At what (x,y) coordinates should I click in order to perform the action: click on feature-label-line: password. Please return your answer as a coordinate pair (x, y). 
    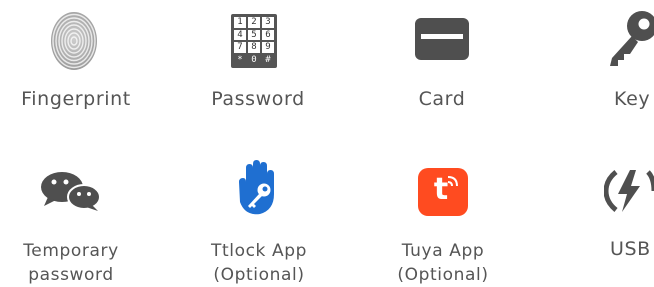
    Looking at the image, I should click on (71, 275).